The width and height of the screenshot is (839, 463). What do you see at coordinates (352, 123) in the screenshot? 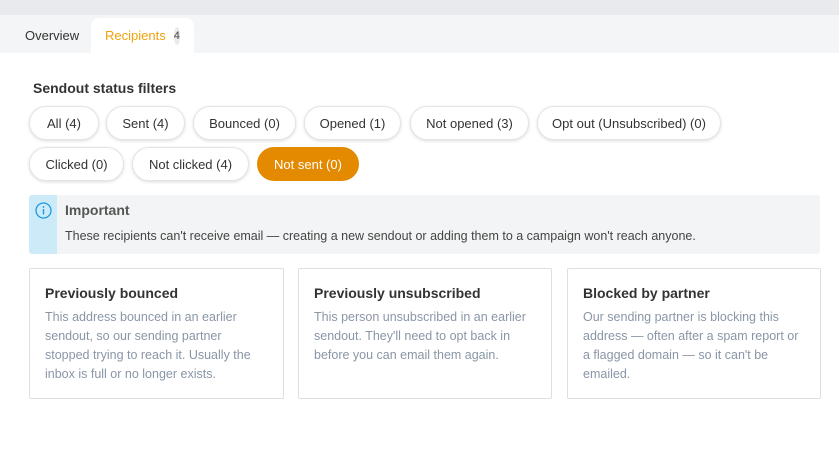
I see `filter-chip-opened: Opened (1)` at bounding box center [352, 123].